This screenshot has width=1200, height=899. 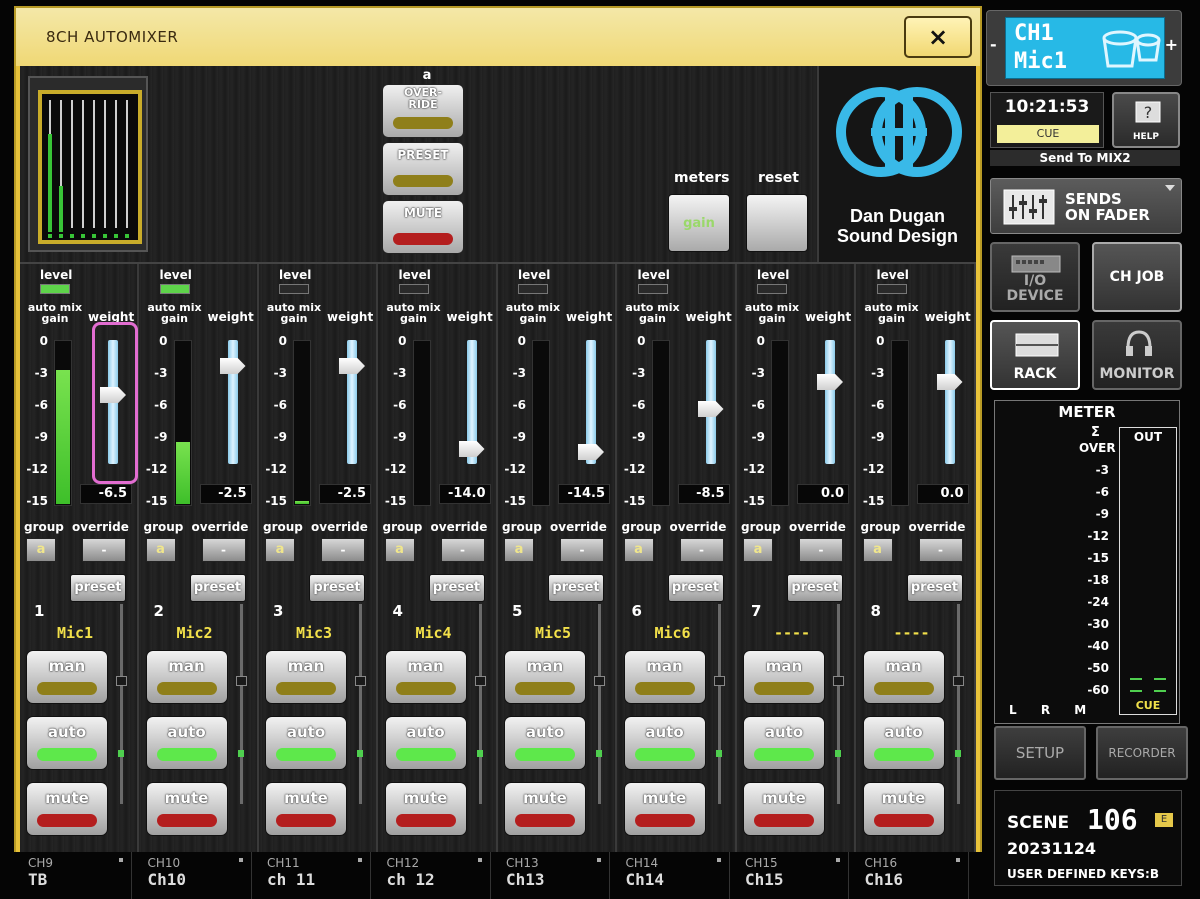 I want to click on selected-channel-display: CH1 Mic1, so click(x=1085, y=48).